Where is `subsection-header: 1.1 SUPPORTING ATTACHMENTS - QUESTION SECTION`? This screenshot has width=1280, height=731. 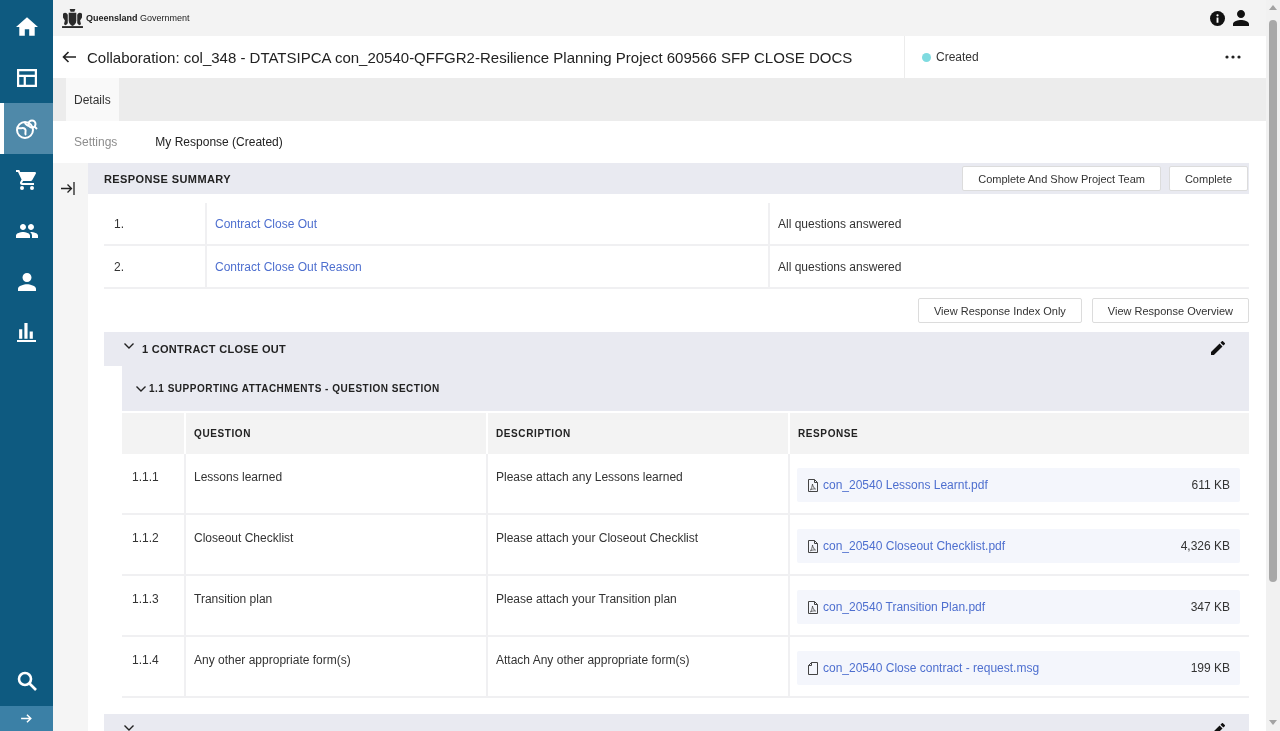
subsection-header: 1.1 SUPPORTING ATTACHMENTS - QUESTION SECTION is located at coordinates (685, 388).